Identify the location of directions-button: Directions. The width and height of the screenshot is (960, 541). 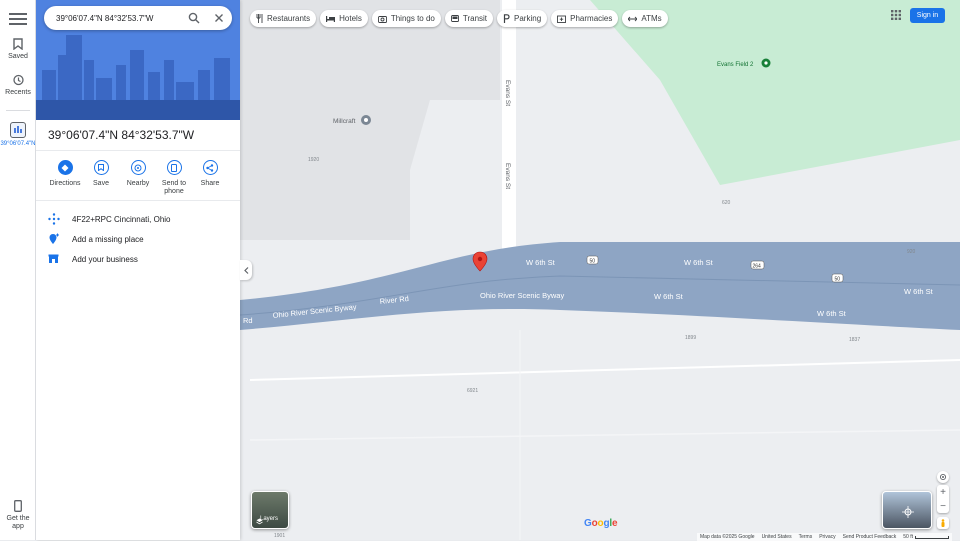
(65, 174).